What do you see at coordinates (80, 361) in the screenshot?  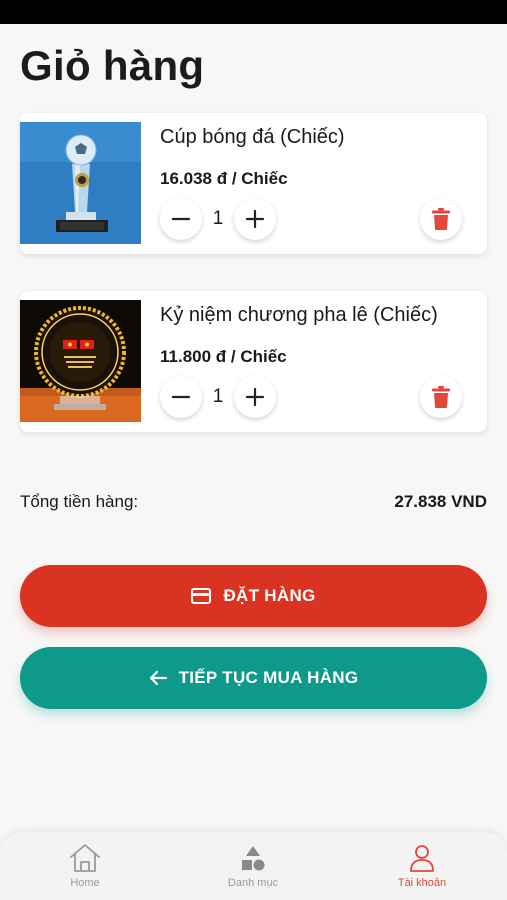 I see `crystal-plaque-image` at bounding box center [80, 361].